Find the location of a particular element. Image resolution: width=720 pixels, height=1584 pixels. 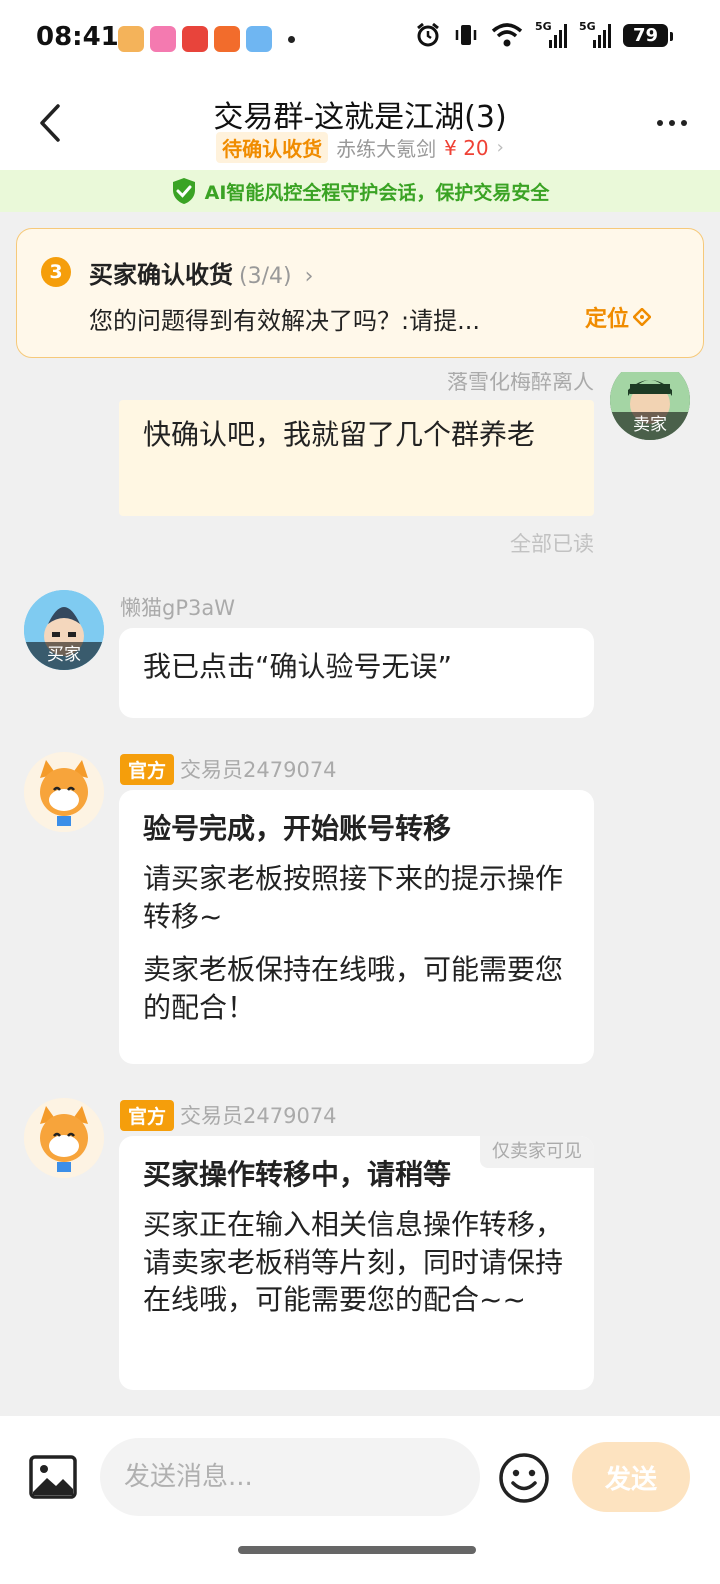

emoji-button is located at coordinates (524, 1478).